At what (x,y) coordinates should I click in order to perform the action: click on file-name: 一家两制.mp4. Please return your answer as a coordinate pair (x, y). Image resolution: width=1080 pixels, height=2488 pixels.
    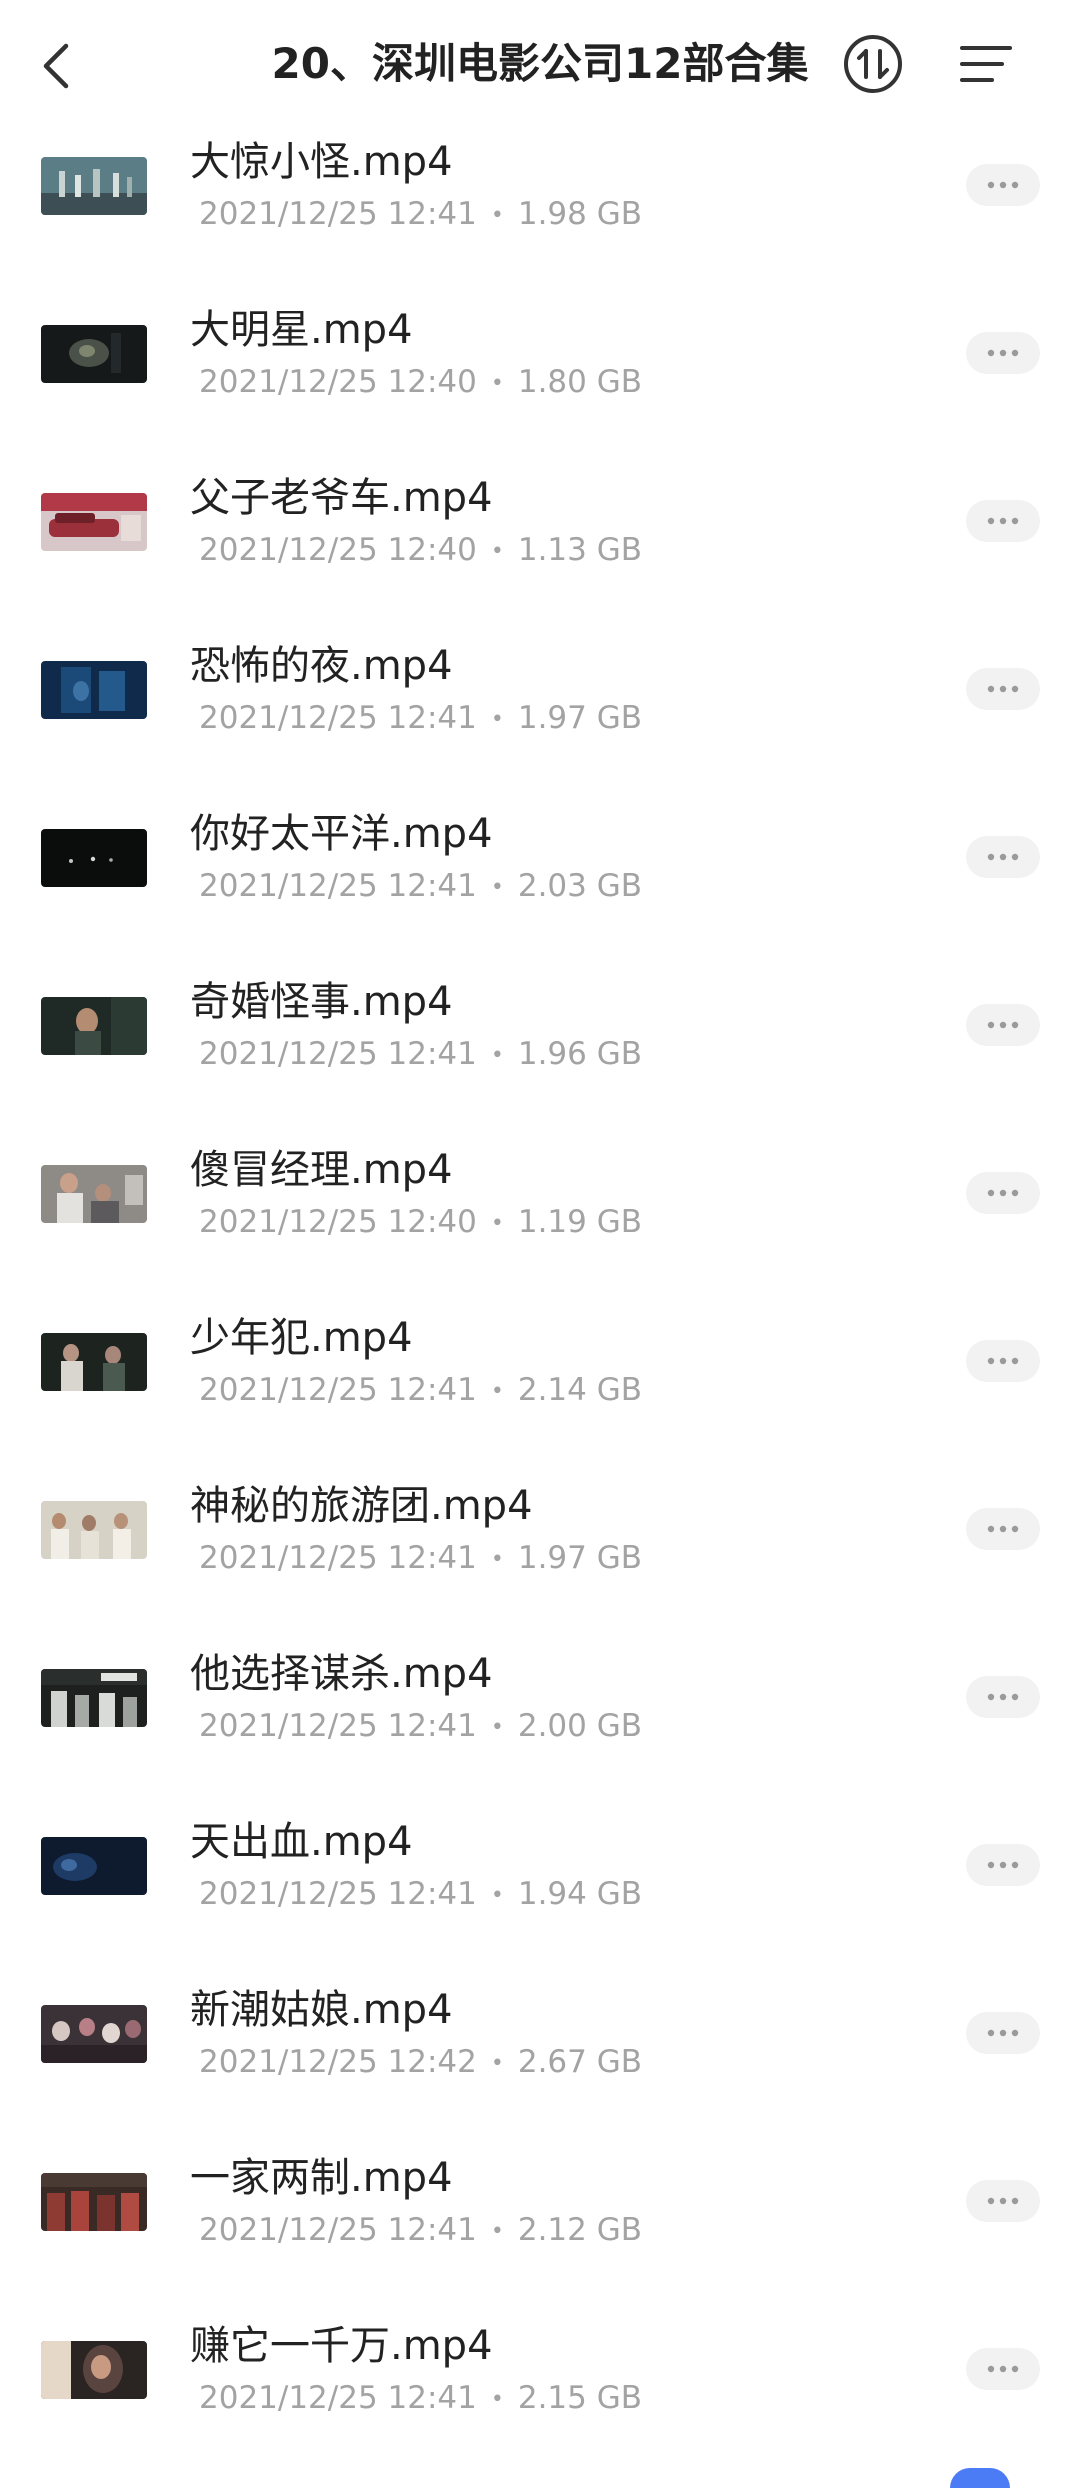
    Looking at the image, I should click on (321, 2178).